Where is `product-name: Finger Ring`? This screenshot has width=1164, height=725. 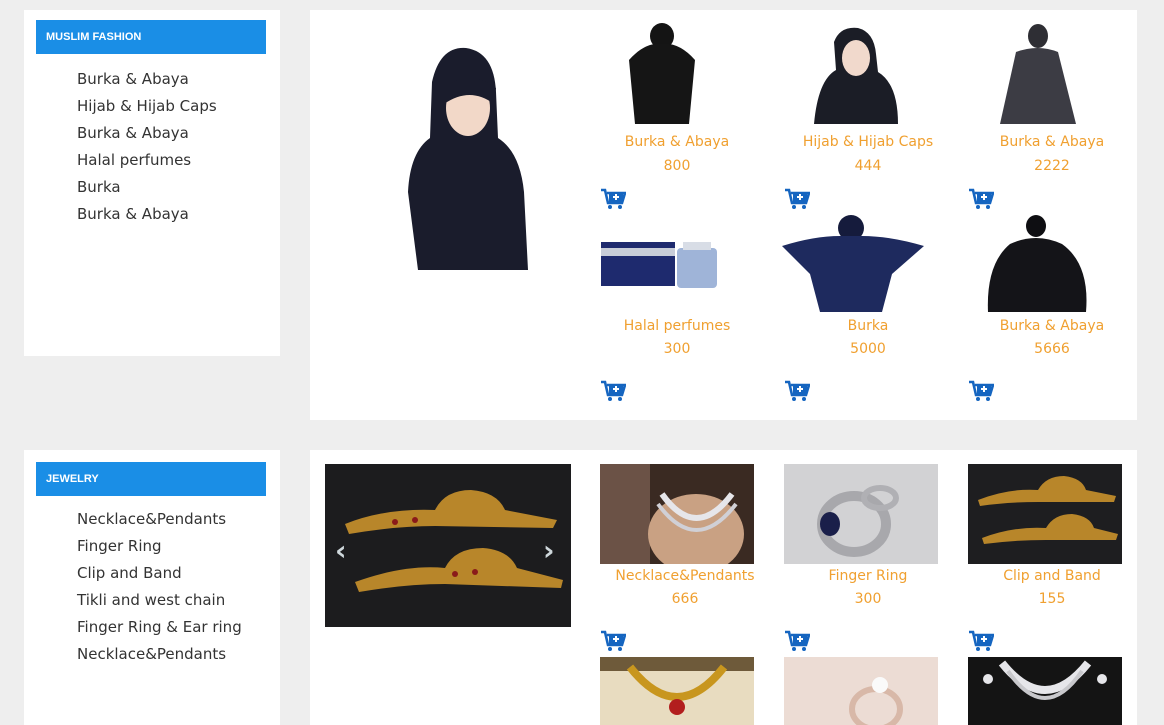
product-name: Finger Ring is located at coordinates (868, 576).